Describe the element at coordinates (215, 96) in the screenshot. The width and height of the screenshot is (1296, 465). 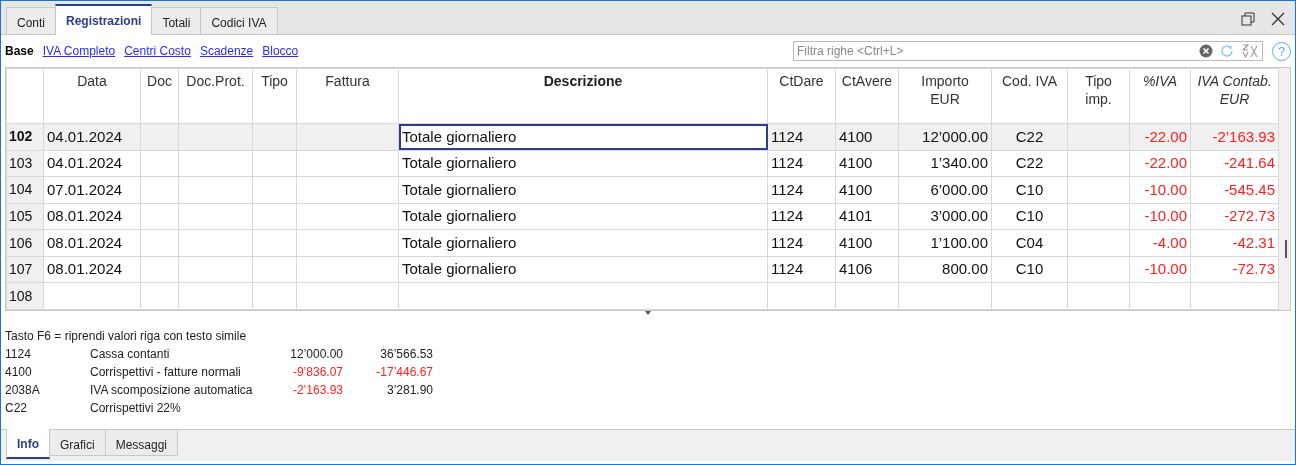
I see `column-header: Doc.Prot.` at that location.